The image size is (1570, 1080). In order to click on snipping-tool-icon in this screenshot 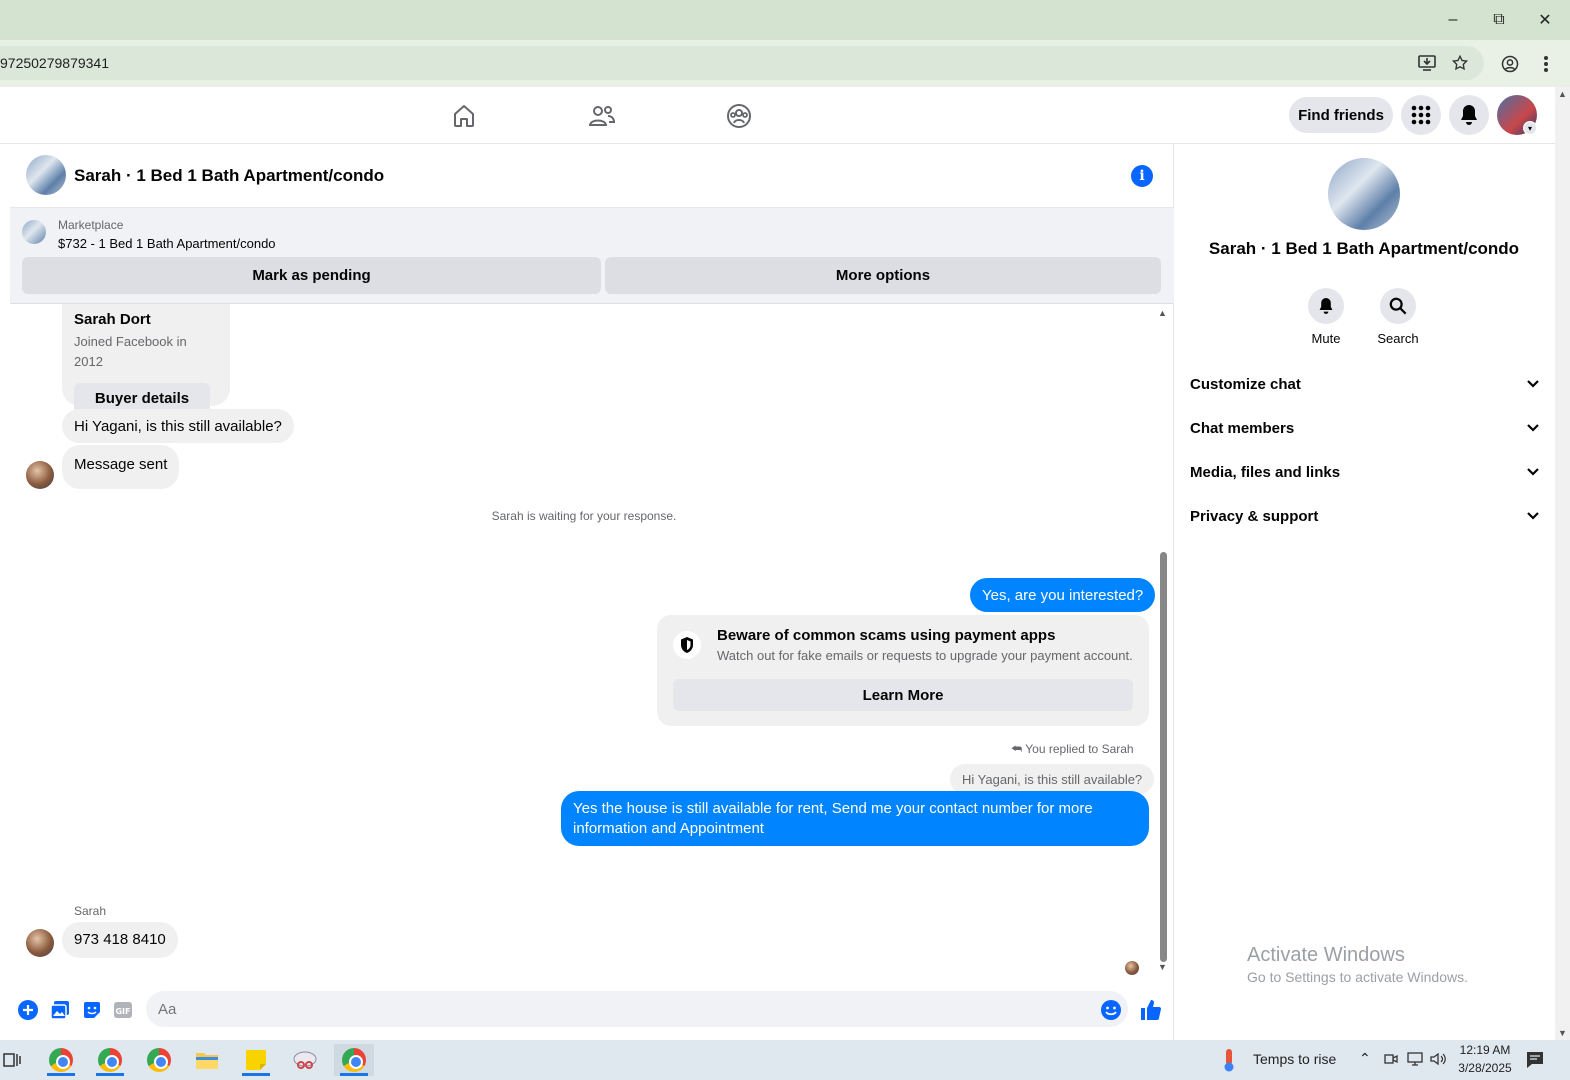, I will do `click(305, 1060)`.